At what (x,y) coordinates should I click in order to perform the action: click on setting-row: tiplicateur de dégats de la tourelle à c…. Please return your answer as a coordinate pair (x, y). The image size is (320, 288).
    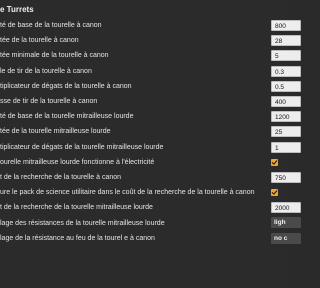
    Looking at the image, I should click on (150, 86).